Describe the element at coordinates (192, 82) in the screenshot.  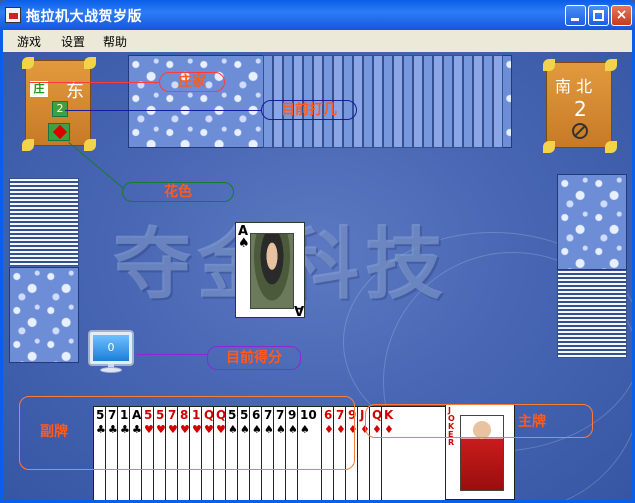
I see `annotation-dealer: 庄家` at that location.